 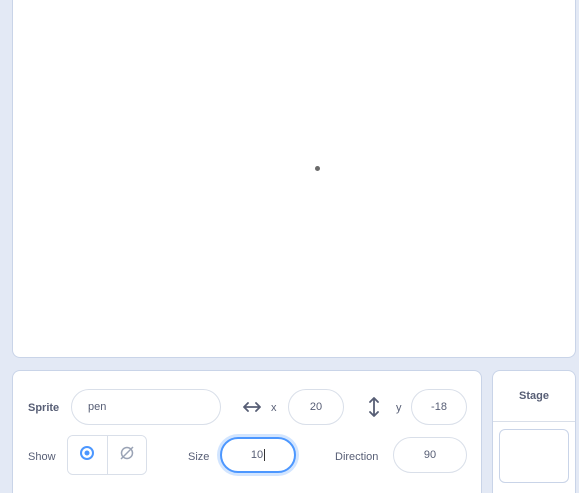 I want to click on y-position-value: -18, so click(x=439, y=407).